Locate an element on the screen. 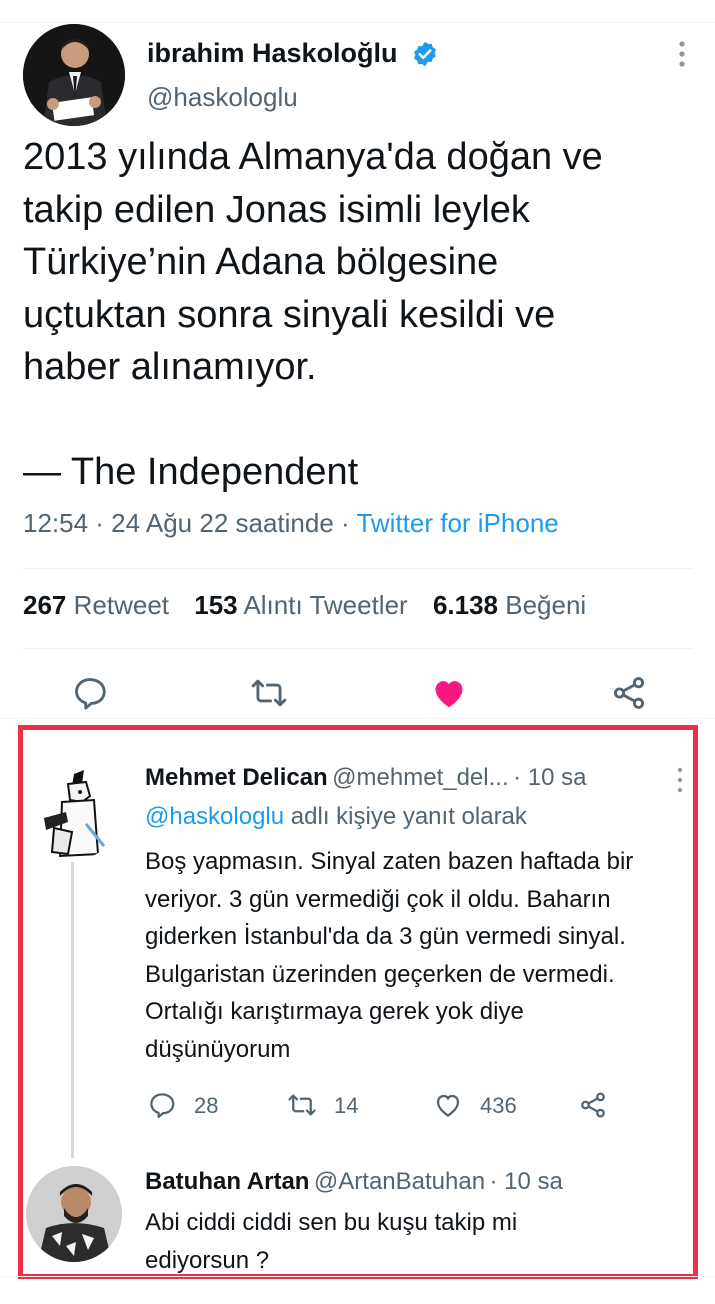  more-options-icon is located at coordinates (682, 54).